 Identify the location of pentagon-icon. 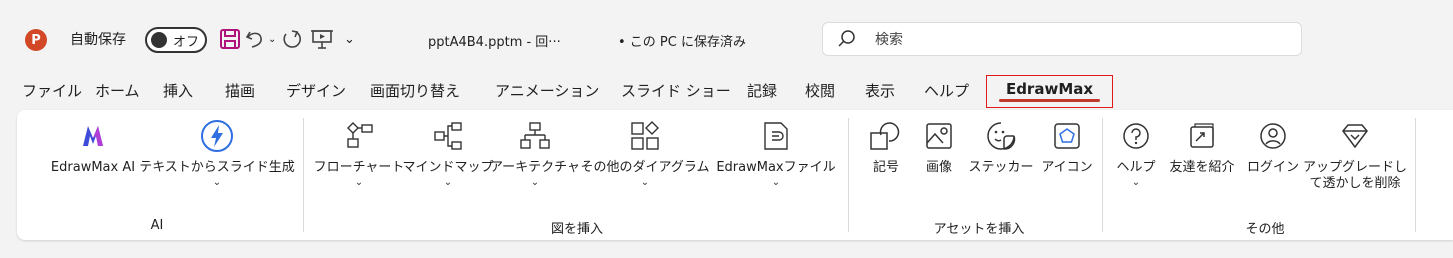
(1067, 136).